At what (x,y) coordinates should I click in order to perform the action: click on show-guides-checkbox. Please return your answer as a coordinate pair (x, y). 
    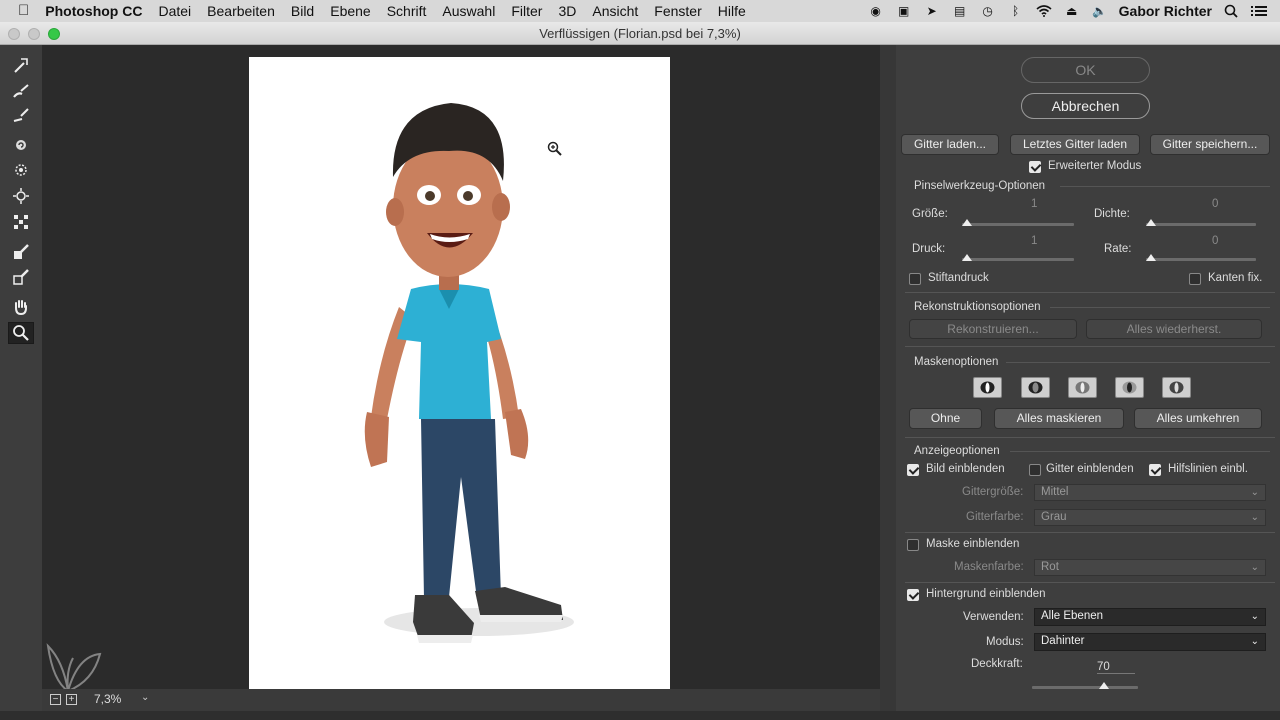
    Looking at the image, I should click on (1155, 470).